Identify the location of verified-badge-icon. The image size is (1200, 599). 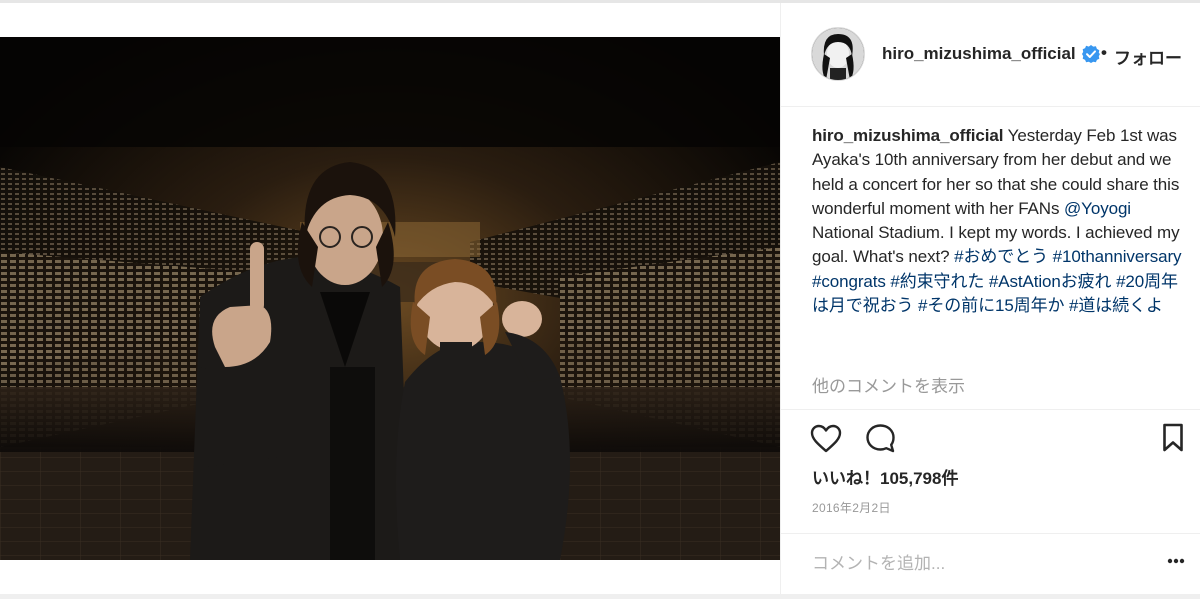
(1091, 54).